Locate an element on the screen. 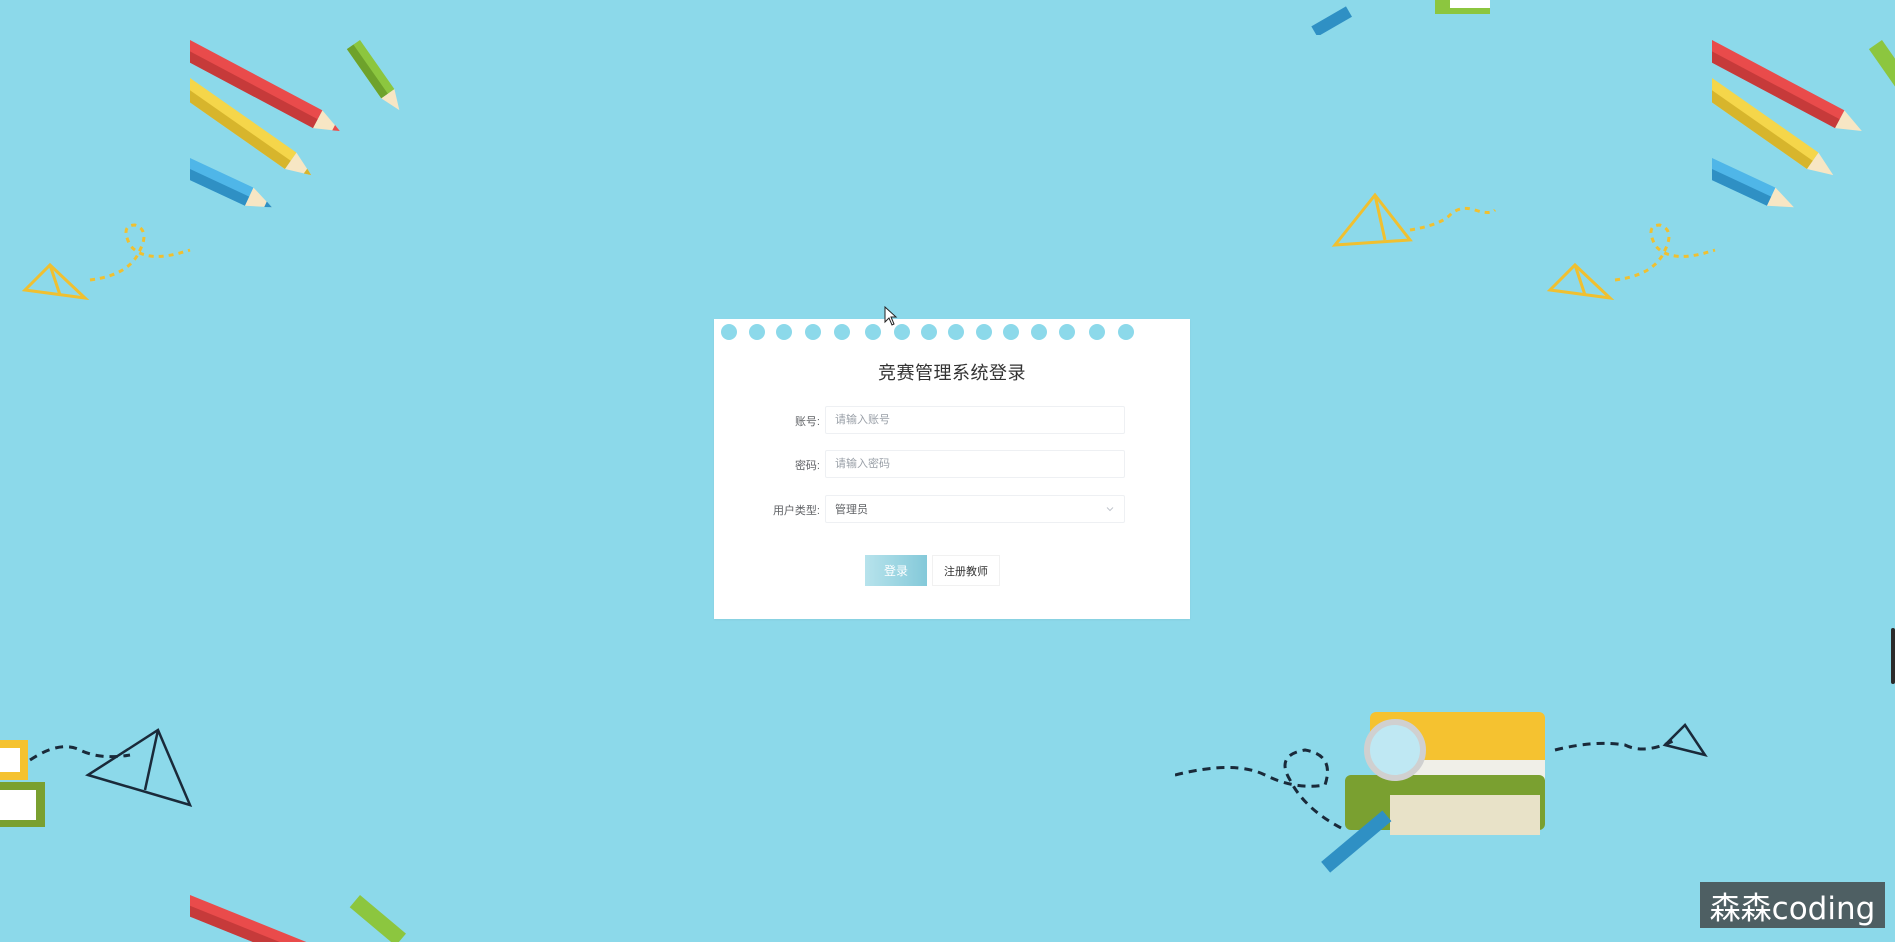 The height and width of the screenshot is (942, 1895). scrollbar-handle is located at coordinates (1893, 656).